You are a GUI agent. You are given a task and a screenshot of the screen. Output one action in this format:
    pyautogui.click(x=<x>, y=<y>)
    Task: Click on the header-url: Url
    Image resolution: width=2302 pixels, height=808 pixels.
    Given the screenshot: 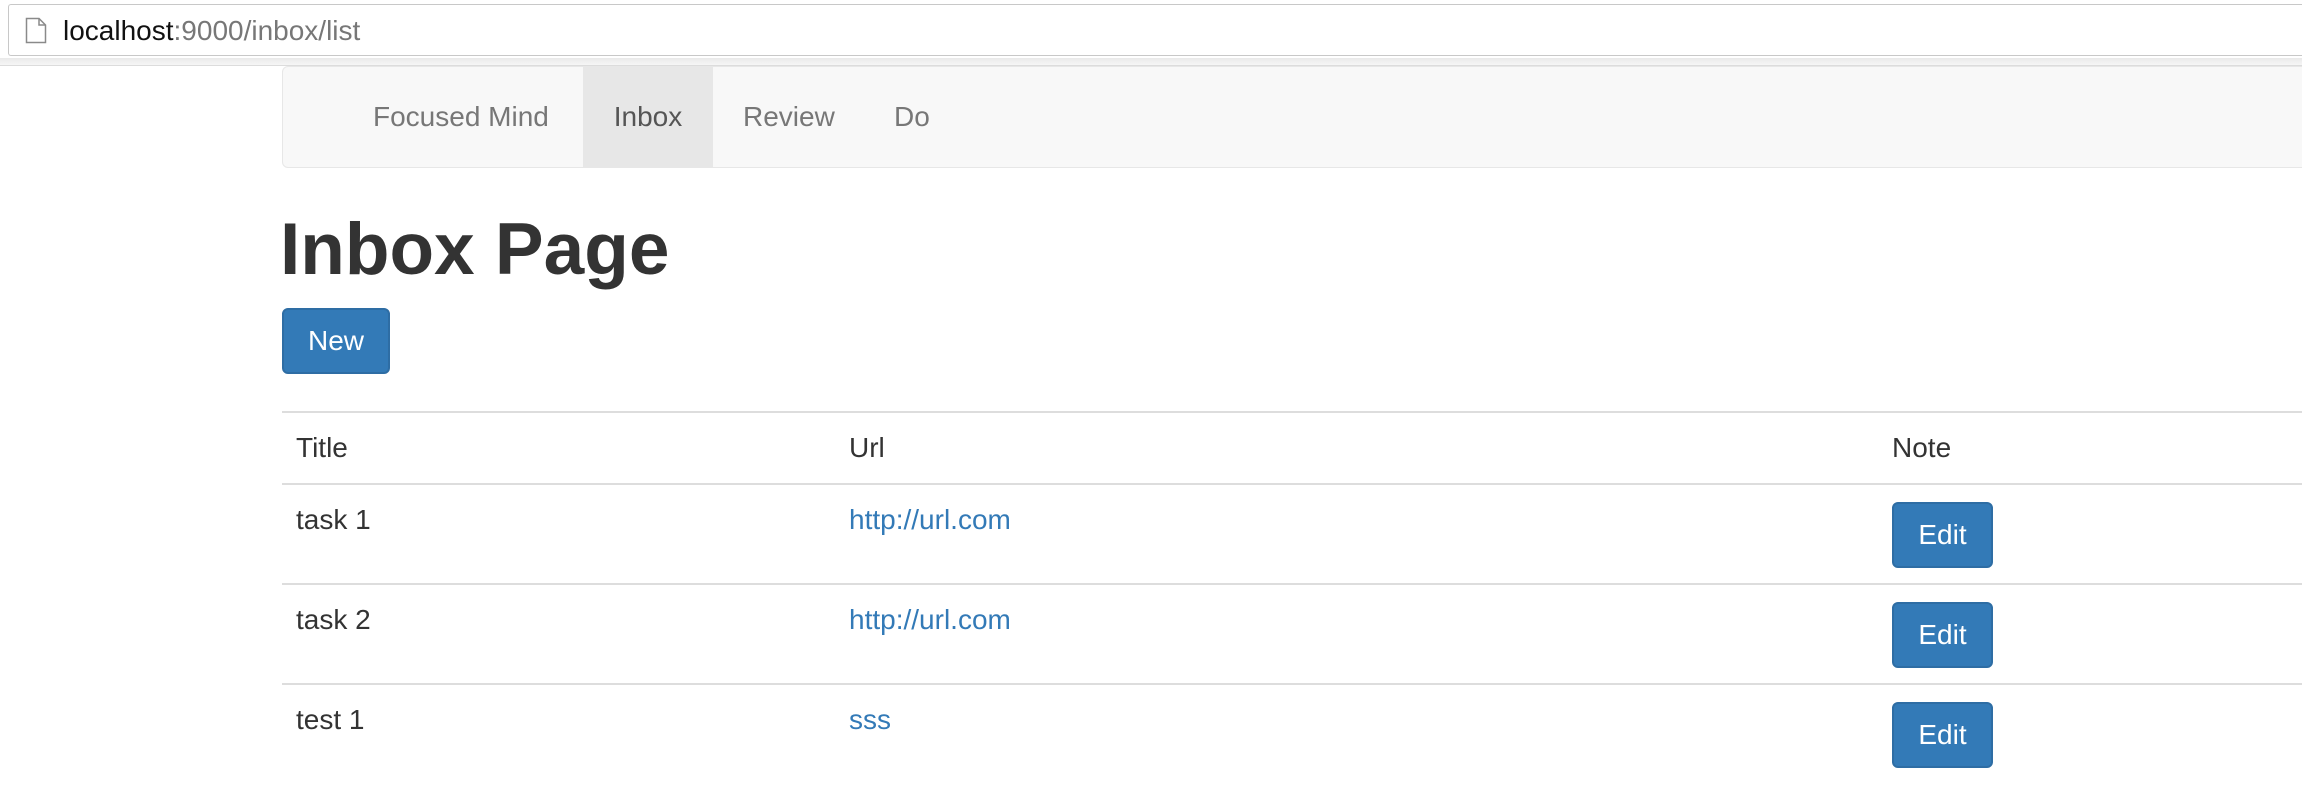 What is the action you would take?
    pyautogui.click(x=867, y=447)
    